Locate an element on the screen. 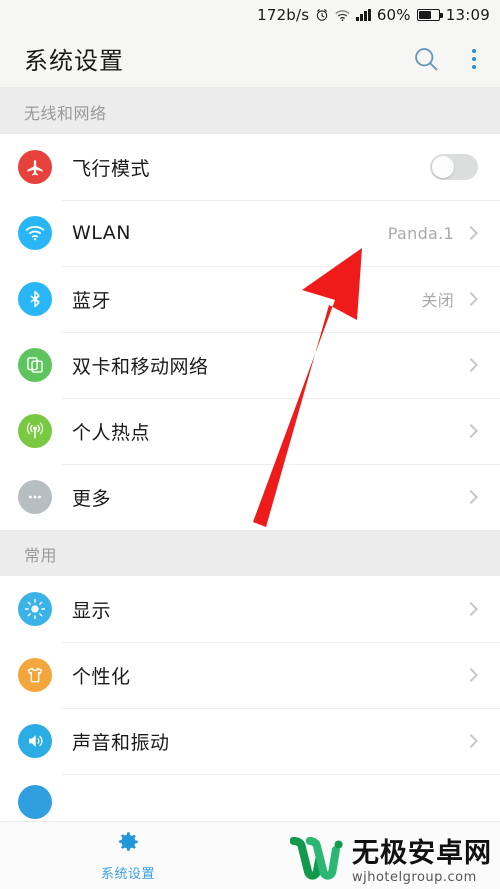 The width and height of the screenshot is (500, 889). settings-row-label: 蓝牙 is located at coordinates (92, 300).